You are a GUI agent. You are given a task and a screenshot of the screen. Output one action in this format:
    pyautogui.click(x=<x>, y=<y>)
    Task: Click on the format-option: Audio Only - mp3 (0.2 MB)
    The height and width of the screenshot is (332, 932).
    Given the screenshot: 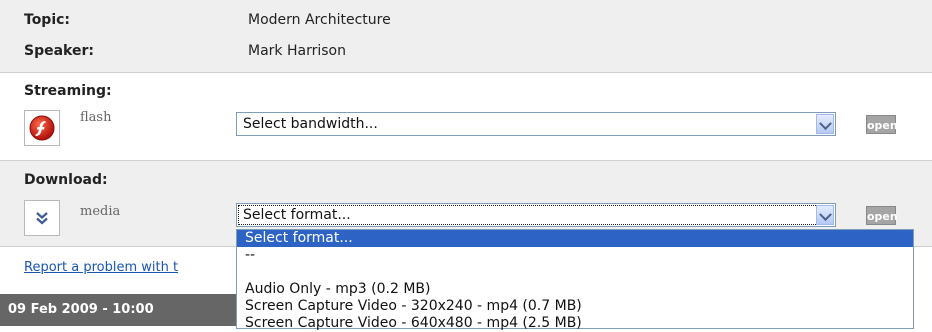 What is the action you would take?
    pyautogui.click(x=575, y=289)
    